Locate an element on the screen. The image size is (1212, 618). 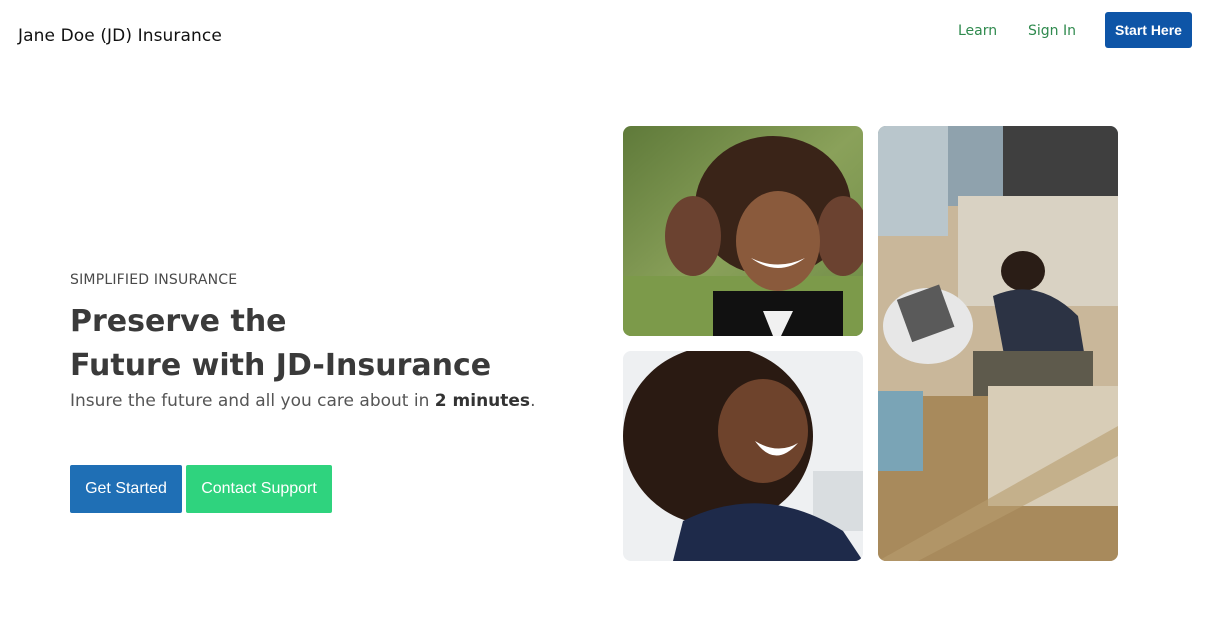
hero-subtext-after: . is located at coordinates (533, 401).